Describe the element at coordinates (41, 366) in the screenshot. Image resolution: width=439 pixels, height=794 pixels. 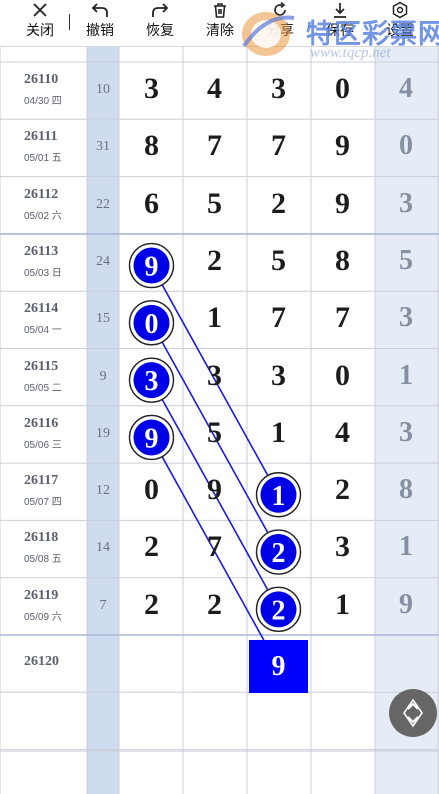
I see `issue-number: 26115` at that location.